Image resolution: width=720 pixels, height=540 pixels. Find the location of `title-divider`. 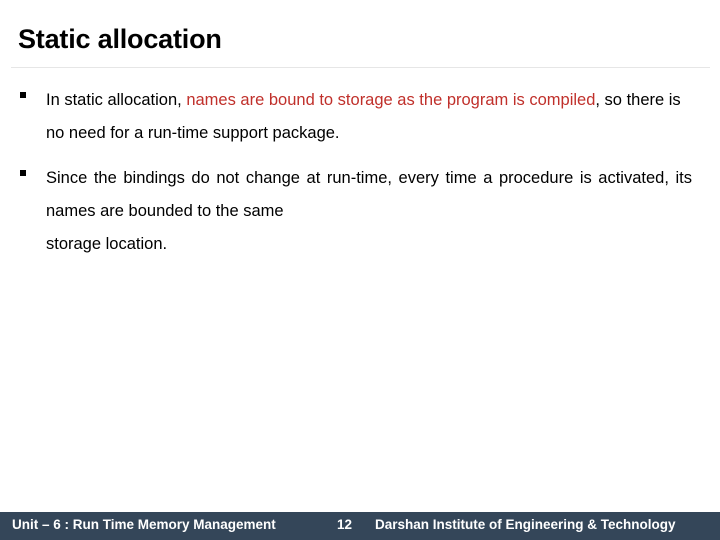

title-divider is located at coordinates (360, 67).